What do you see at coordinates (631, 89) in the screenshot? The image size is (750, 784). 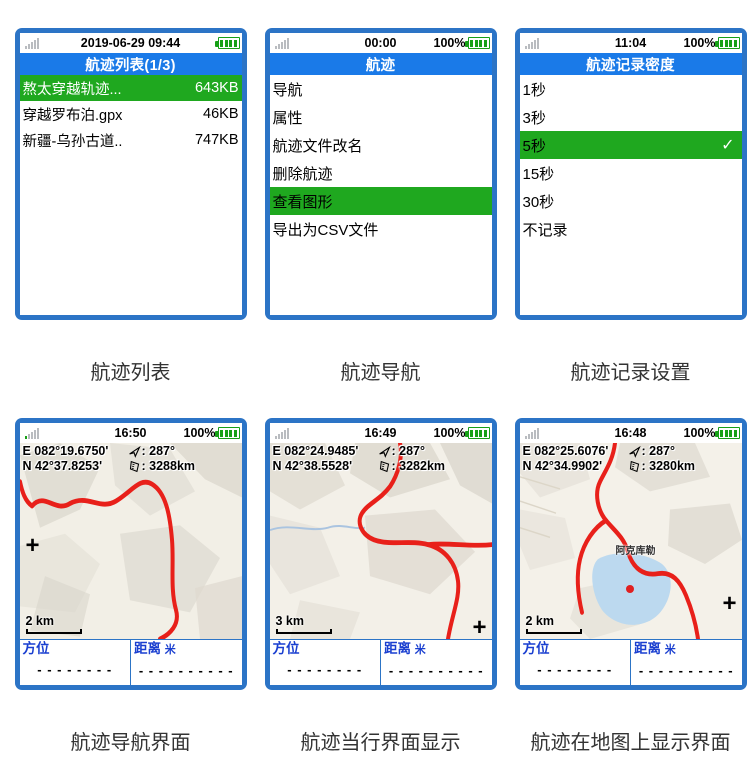 I see `option-1s: 1秒` at bounding box center [631, 89].